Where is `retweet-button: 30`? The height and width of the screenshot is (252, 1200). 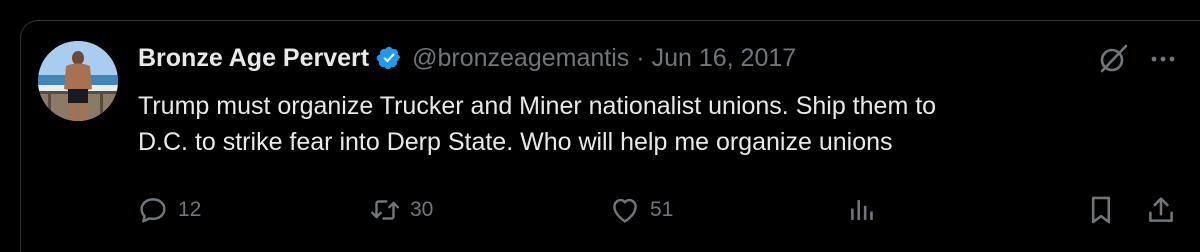
retweet-button: 30 is located at coordinates (400, 210).